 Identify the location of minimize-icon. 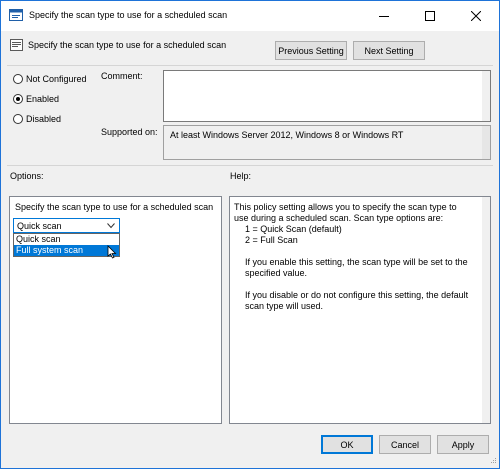
(384, 16).